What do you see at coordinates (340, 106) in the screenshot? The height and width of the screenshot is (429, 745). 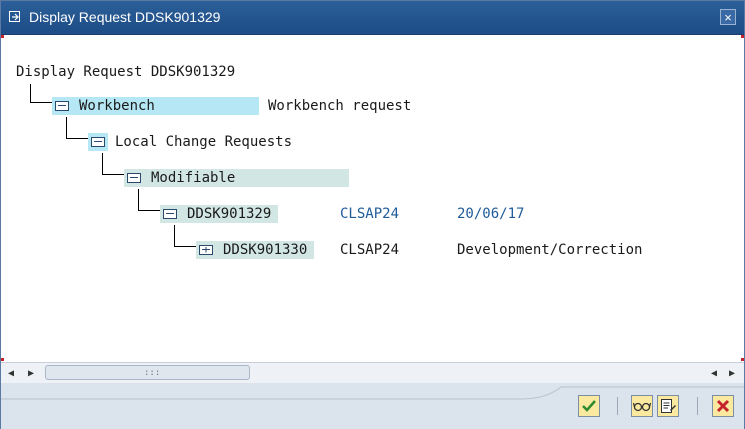 I see `node-description: Workbench request` at bounding box center [340, 106].